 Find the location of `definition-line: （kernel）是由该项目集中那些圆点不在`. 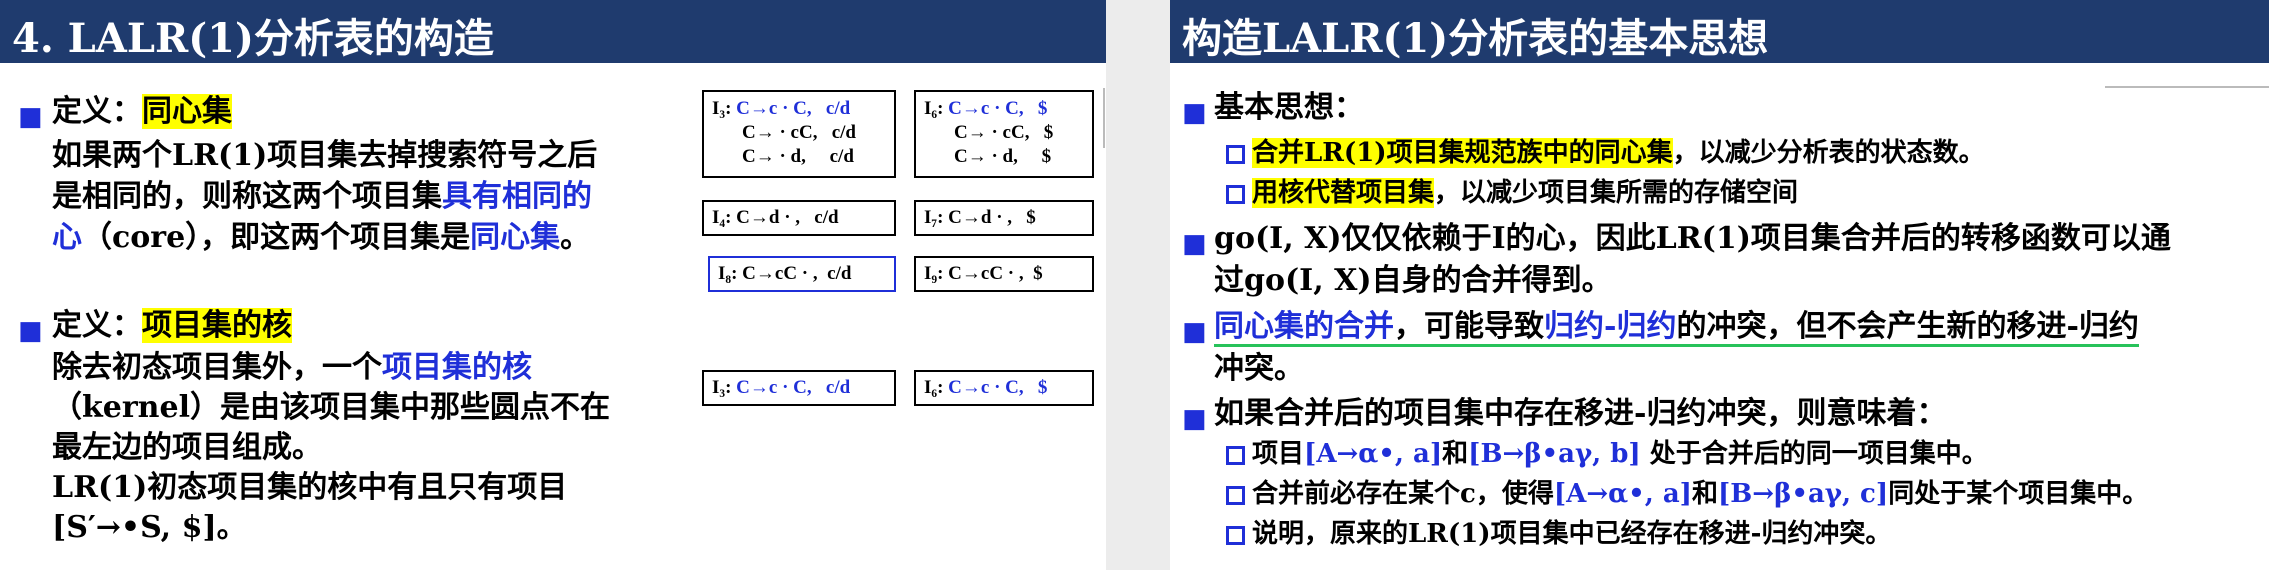

definition-line: （kernel）是由该项目集中那些圆点不在 is located at coordinates (331, 407).